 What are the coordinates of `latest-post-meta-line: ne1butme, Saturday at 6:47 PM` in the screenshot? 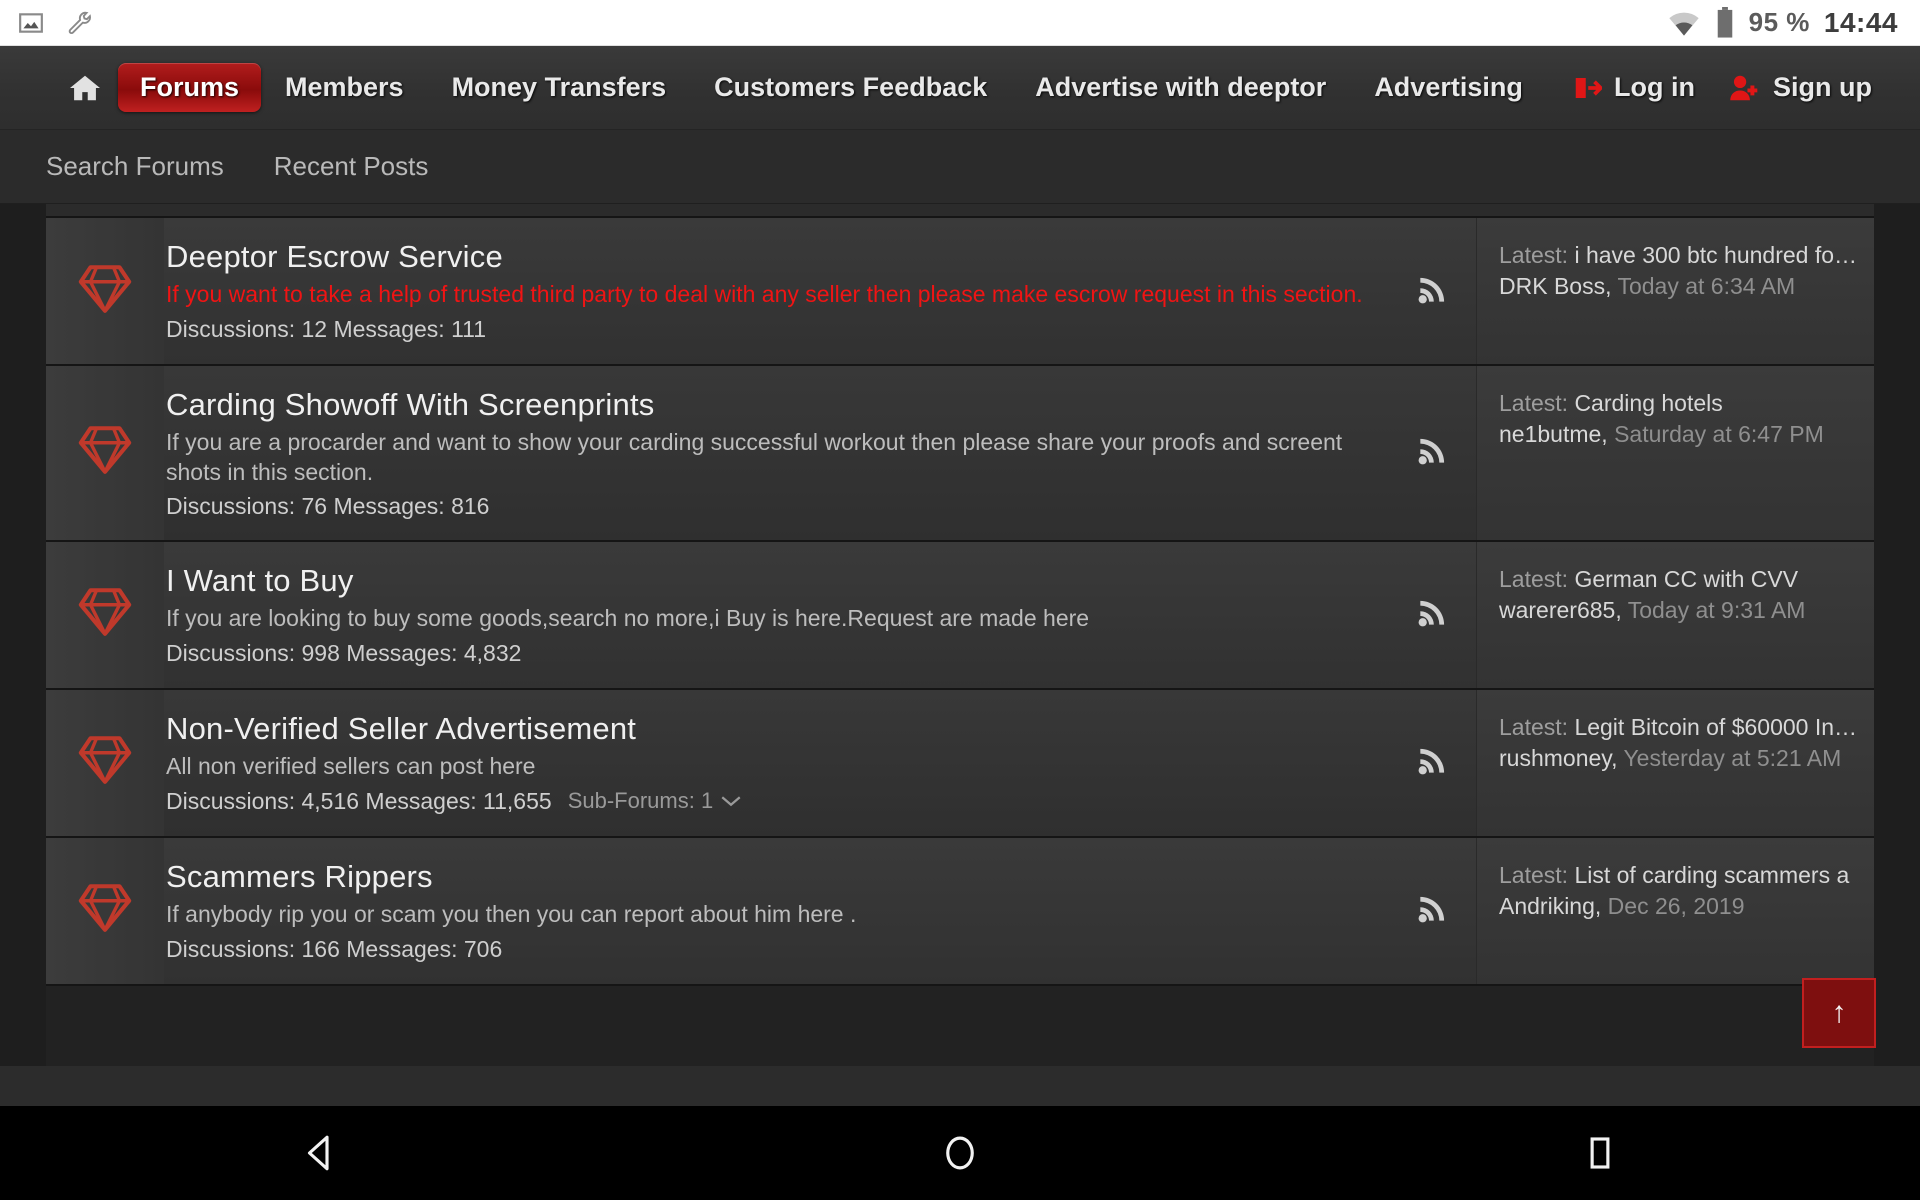 It's located at (1679, 434).